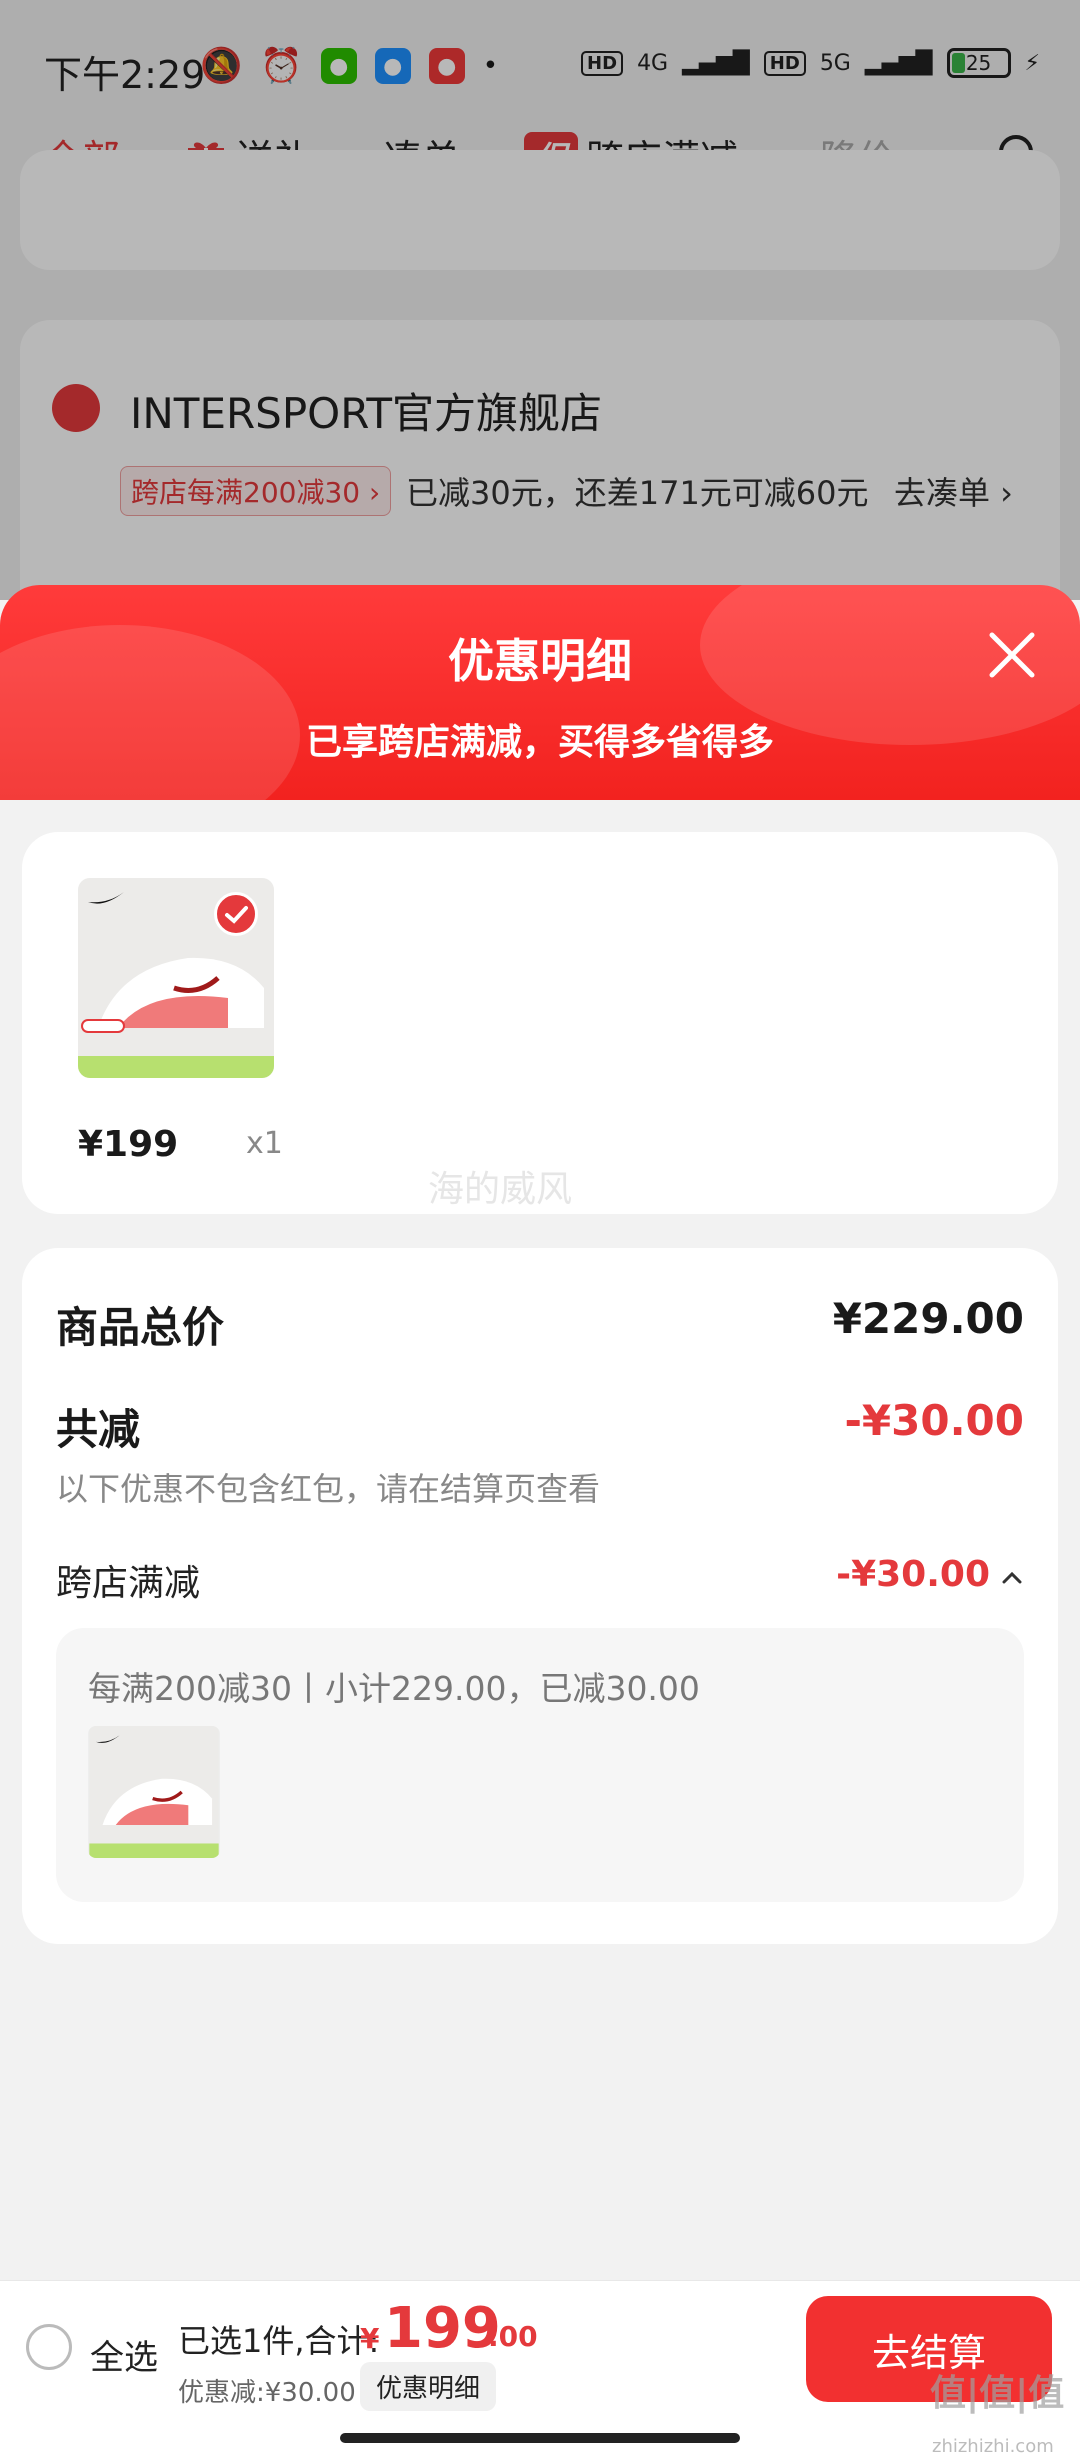 This screenshot has width=1080, height=2460. I want to click on select-all-label: 全选, so click(124, 2354).